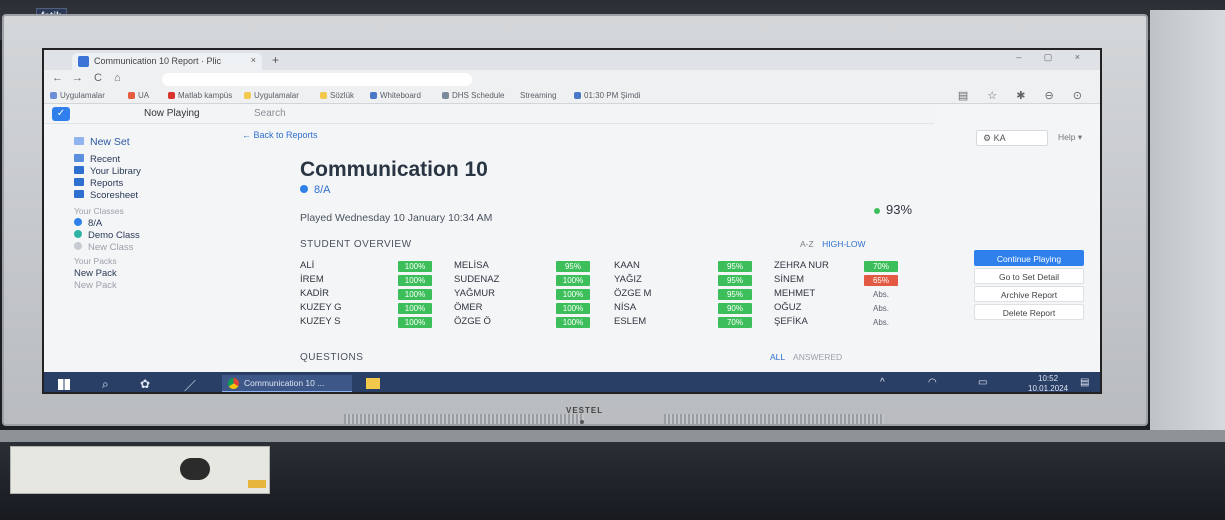  Describe the element at coordinates (95, 285) in the screenshot. I see `sidebar-new-pack-placeholder: New Pack` at that location.